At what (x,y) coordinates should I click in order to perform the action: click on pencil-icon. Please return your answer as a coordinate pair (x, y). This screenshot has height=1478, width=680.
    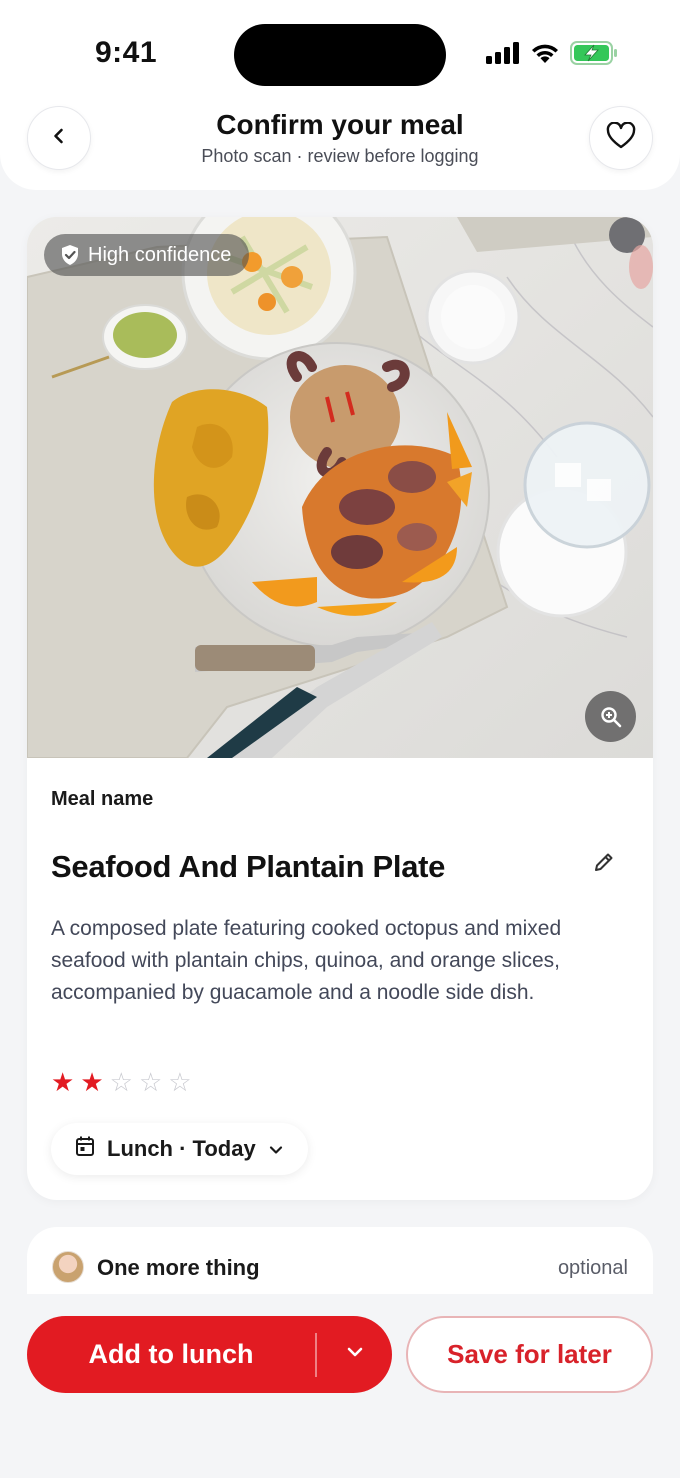
    Looking at the image, I should click on (604, 864).